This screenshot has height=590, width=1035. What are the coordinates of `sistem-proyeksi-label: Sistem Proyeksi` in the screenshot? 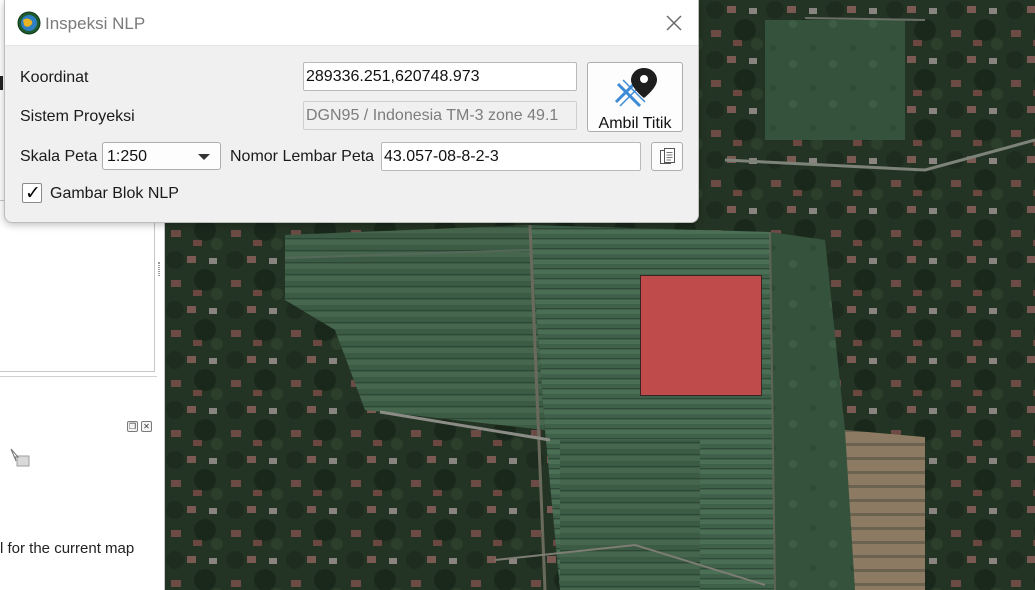 It's located at (77, 116).